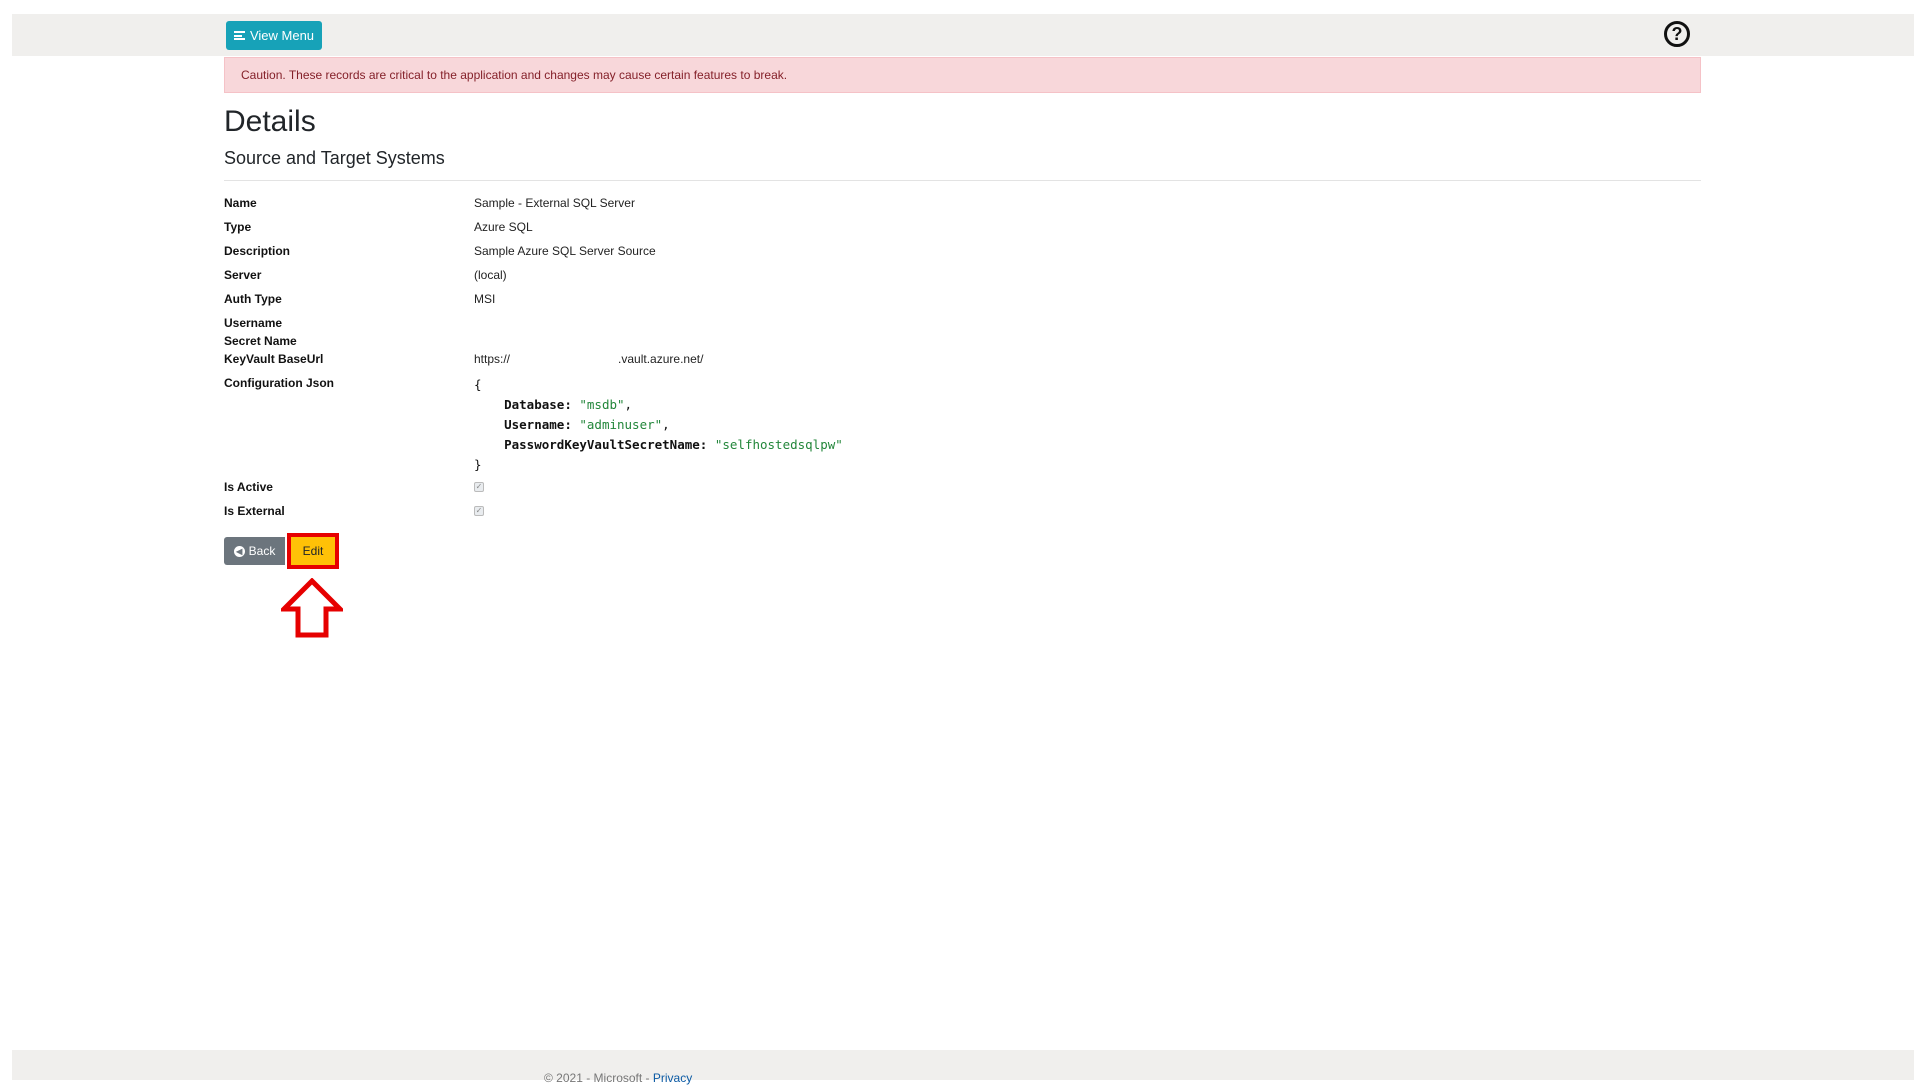 The height and width of the screenshot is (1085, 1920). I want to click on menu-icon, so click(239, 35).